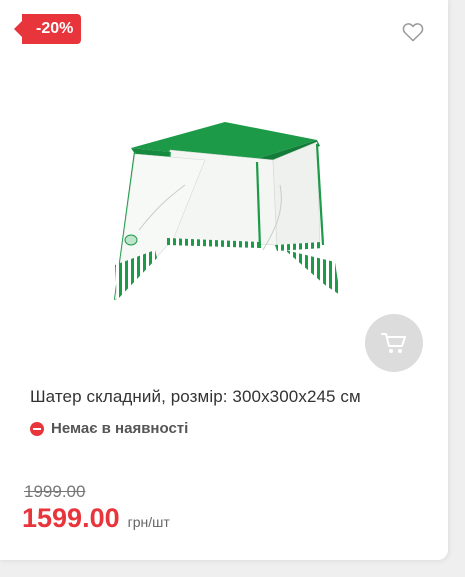 This screenshot has width=465, height=577. I want to click on minus-circle-icon, so click(37, 428).